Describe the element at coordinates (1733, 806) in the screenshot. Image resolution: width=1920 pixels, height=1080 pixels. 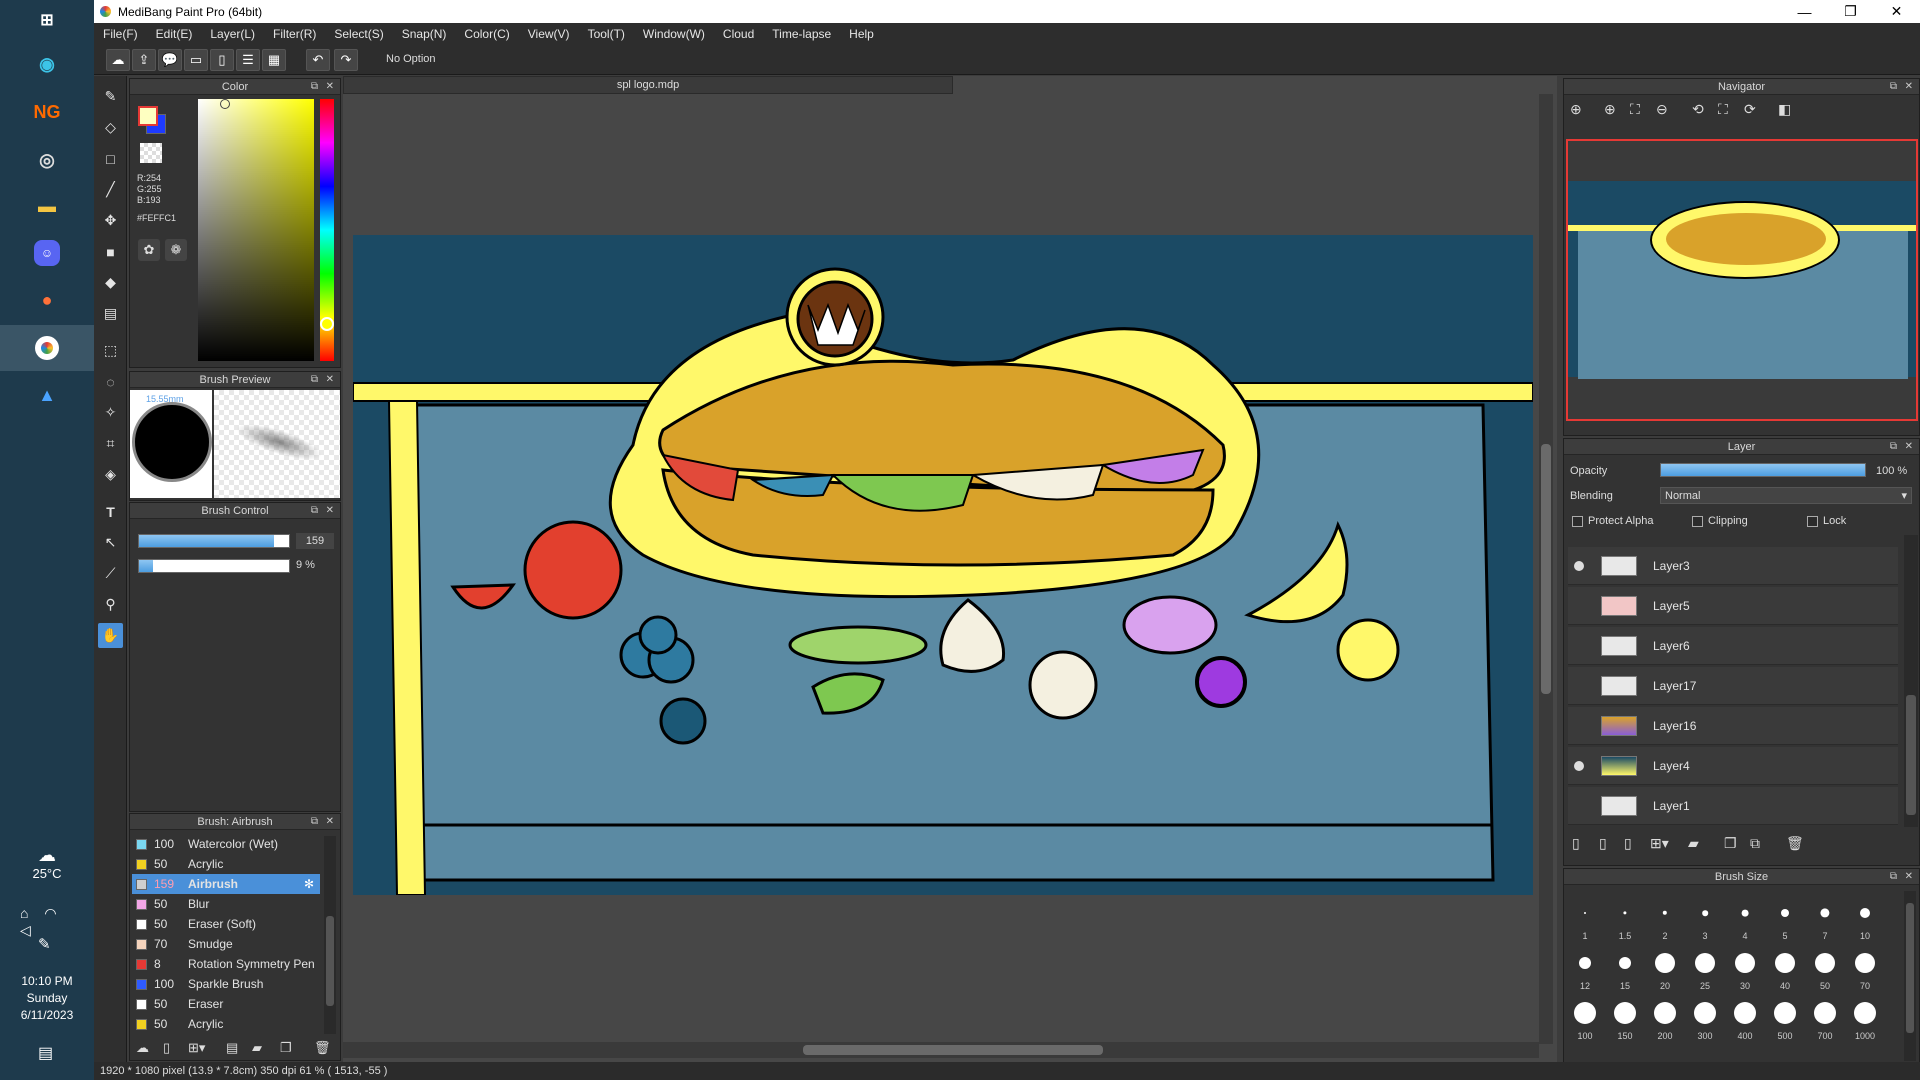
I see `layer-row: Layer1` at that location.